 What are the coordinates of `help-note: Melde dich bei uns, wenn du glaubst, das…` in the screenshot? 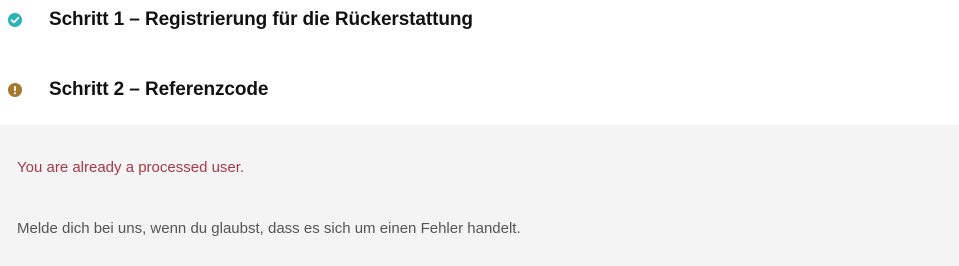 It's located at (269, 228).